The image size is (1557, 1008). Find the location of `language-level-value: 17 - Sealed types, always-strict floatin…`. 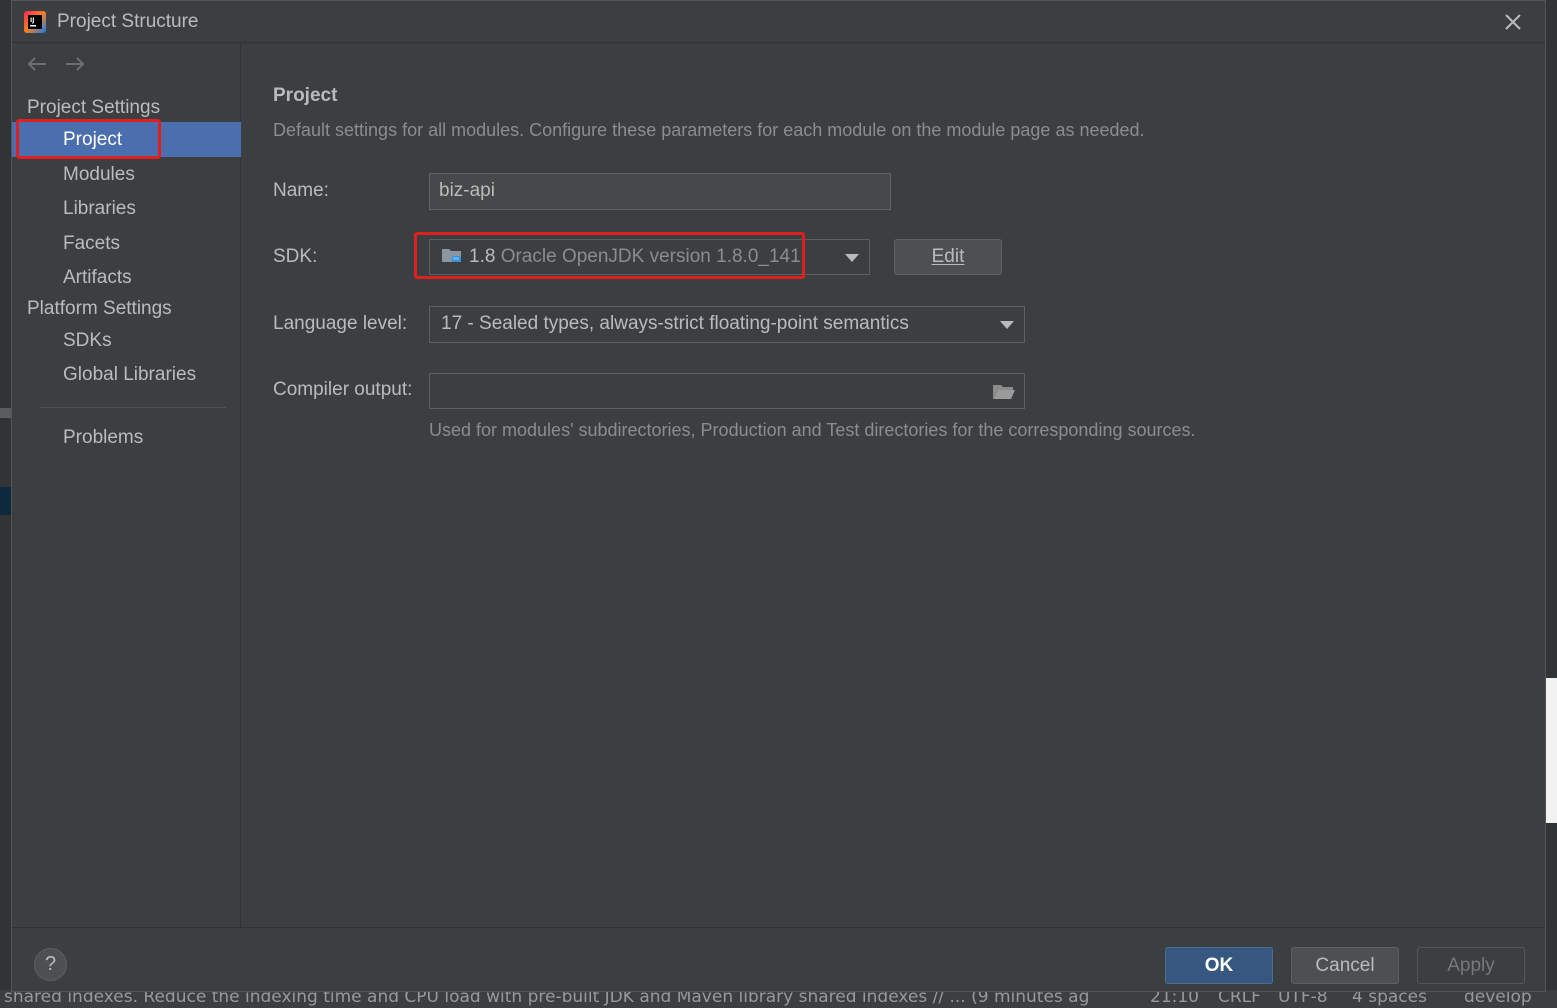

language-level-value: 17 - Sealed types, always-strict floatin… is located at coordinates (675, 323).